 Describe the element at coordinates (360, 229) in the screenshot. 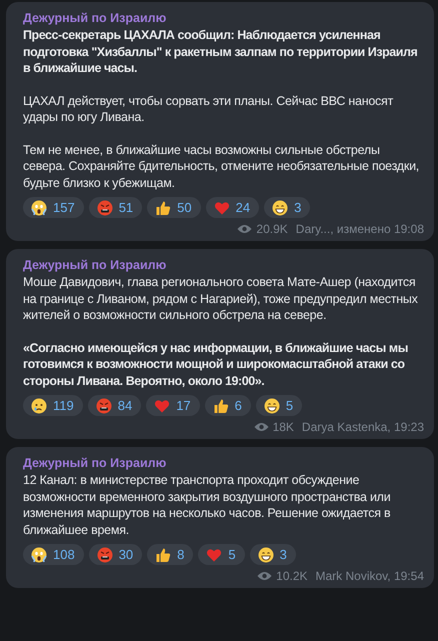

I see `author-time: Dary..., изменено 19:08` at that location.